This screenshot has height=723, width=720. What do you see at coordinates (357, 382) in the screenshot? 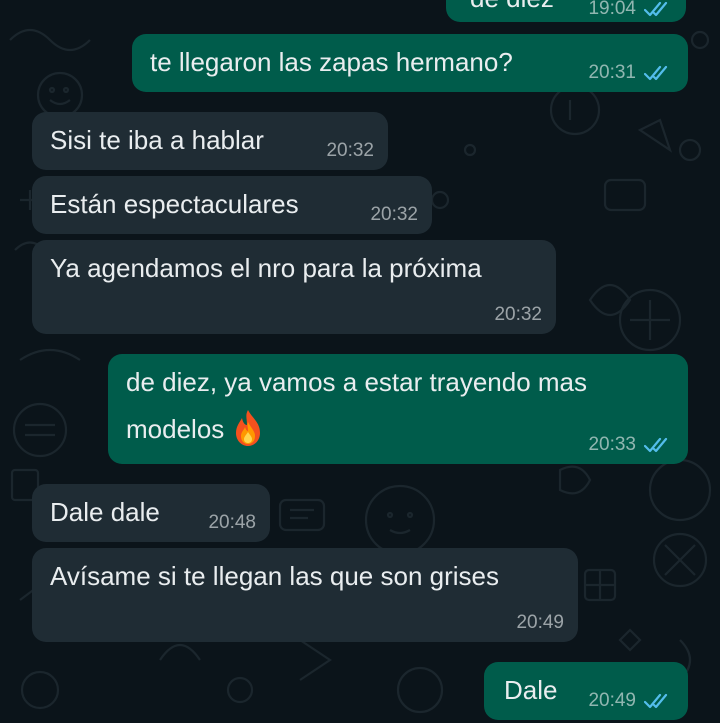
I see `message-text-line1: de diez, ya vamos a estar trayendo mas` at bounding box center [357, 382].